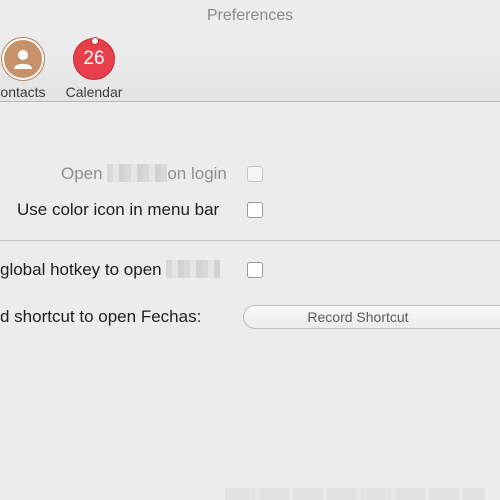  I want to click on section-divider, so click(250, 240).